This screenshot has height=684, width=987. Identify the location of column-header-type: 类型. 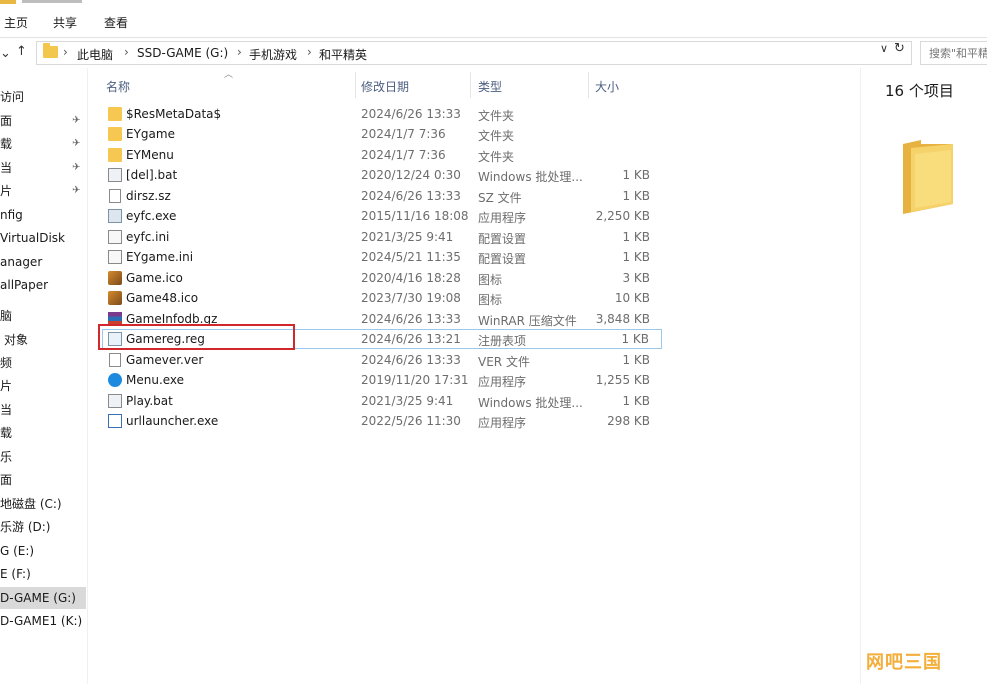
(490, 86).